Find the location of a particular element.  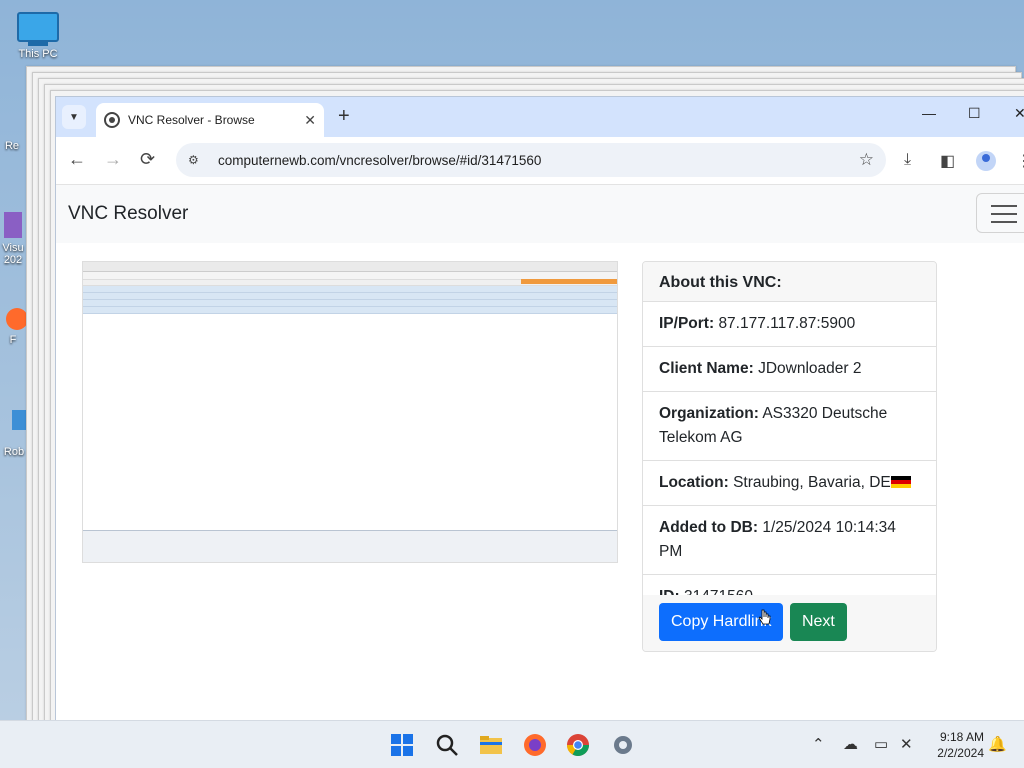

card-item-client: Client Name: JDownloader 2 is located at coordinates (789, 369).